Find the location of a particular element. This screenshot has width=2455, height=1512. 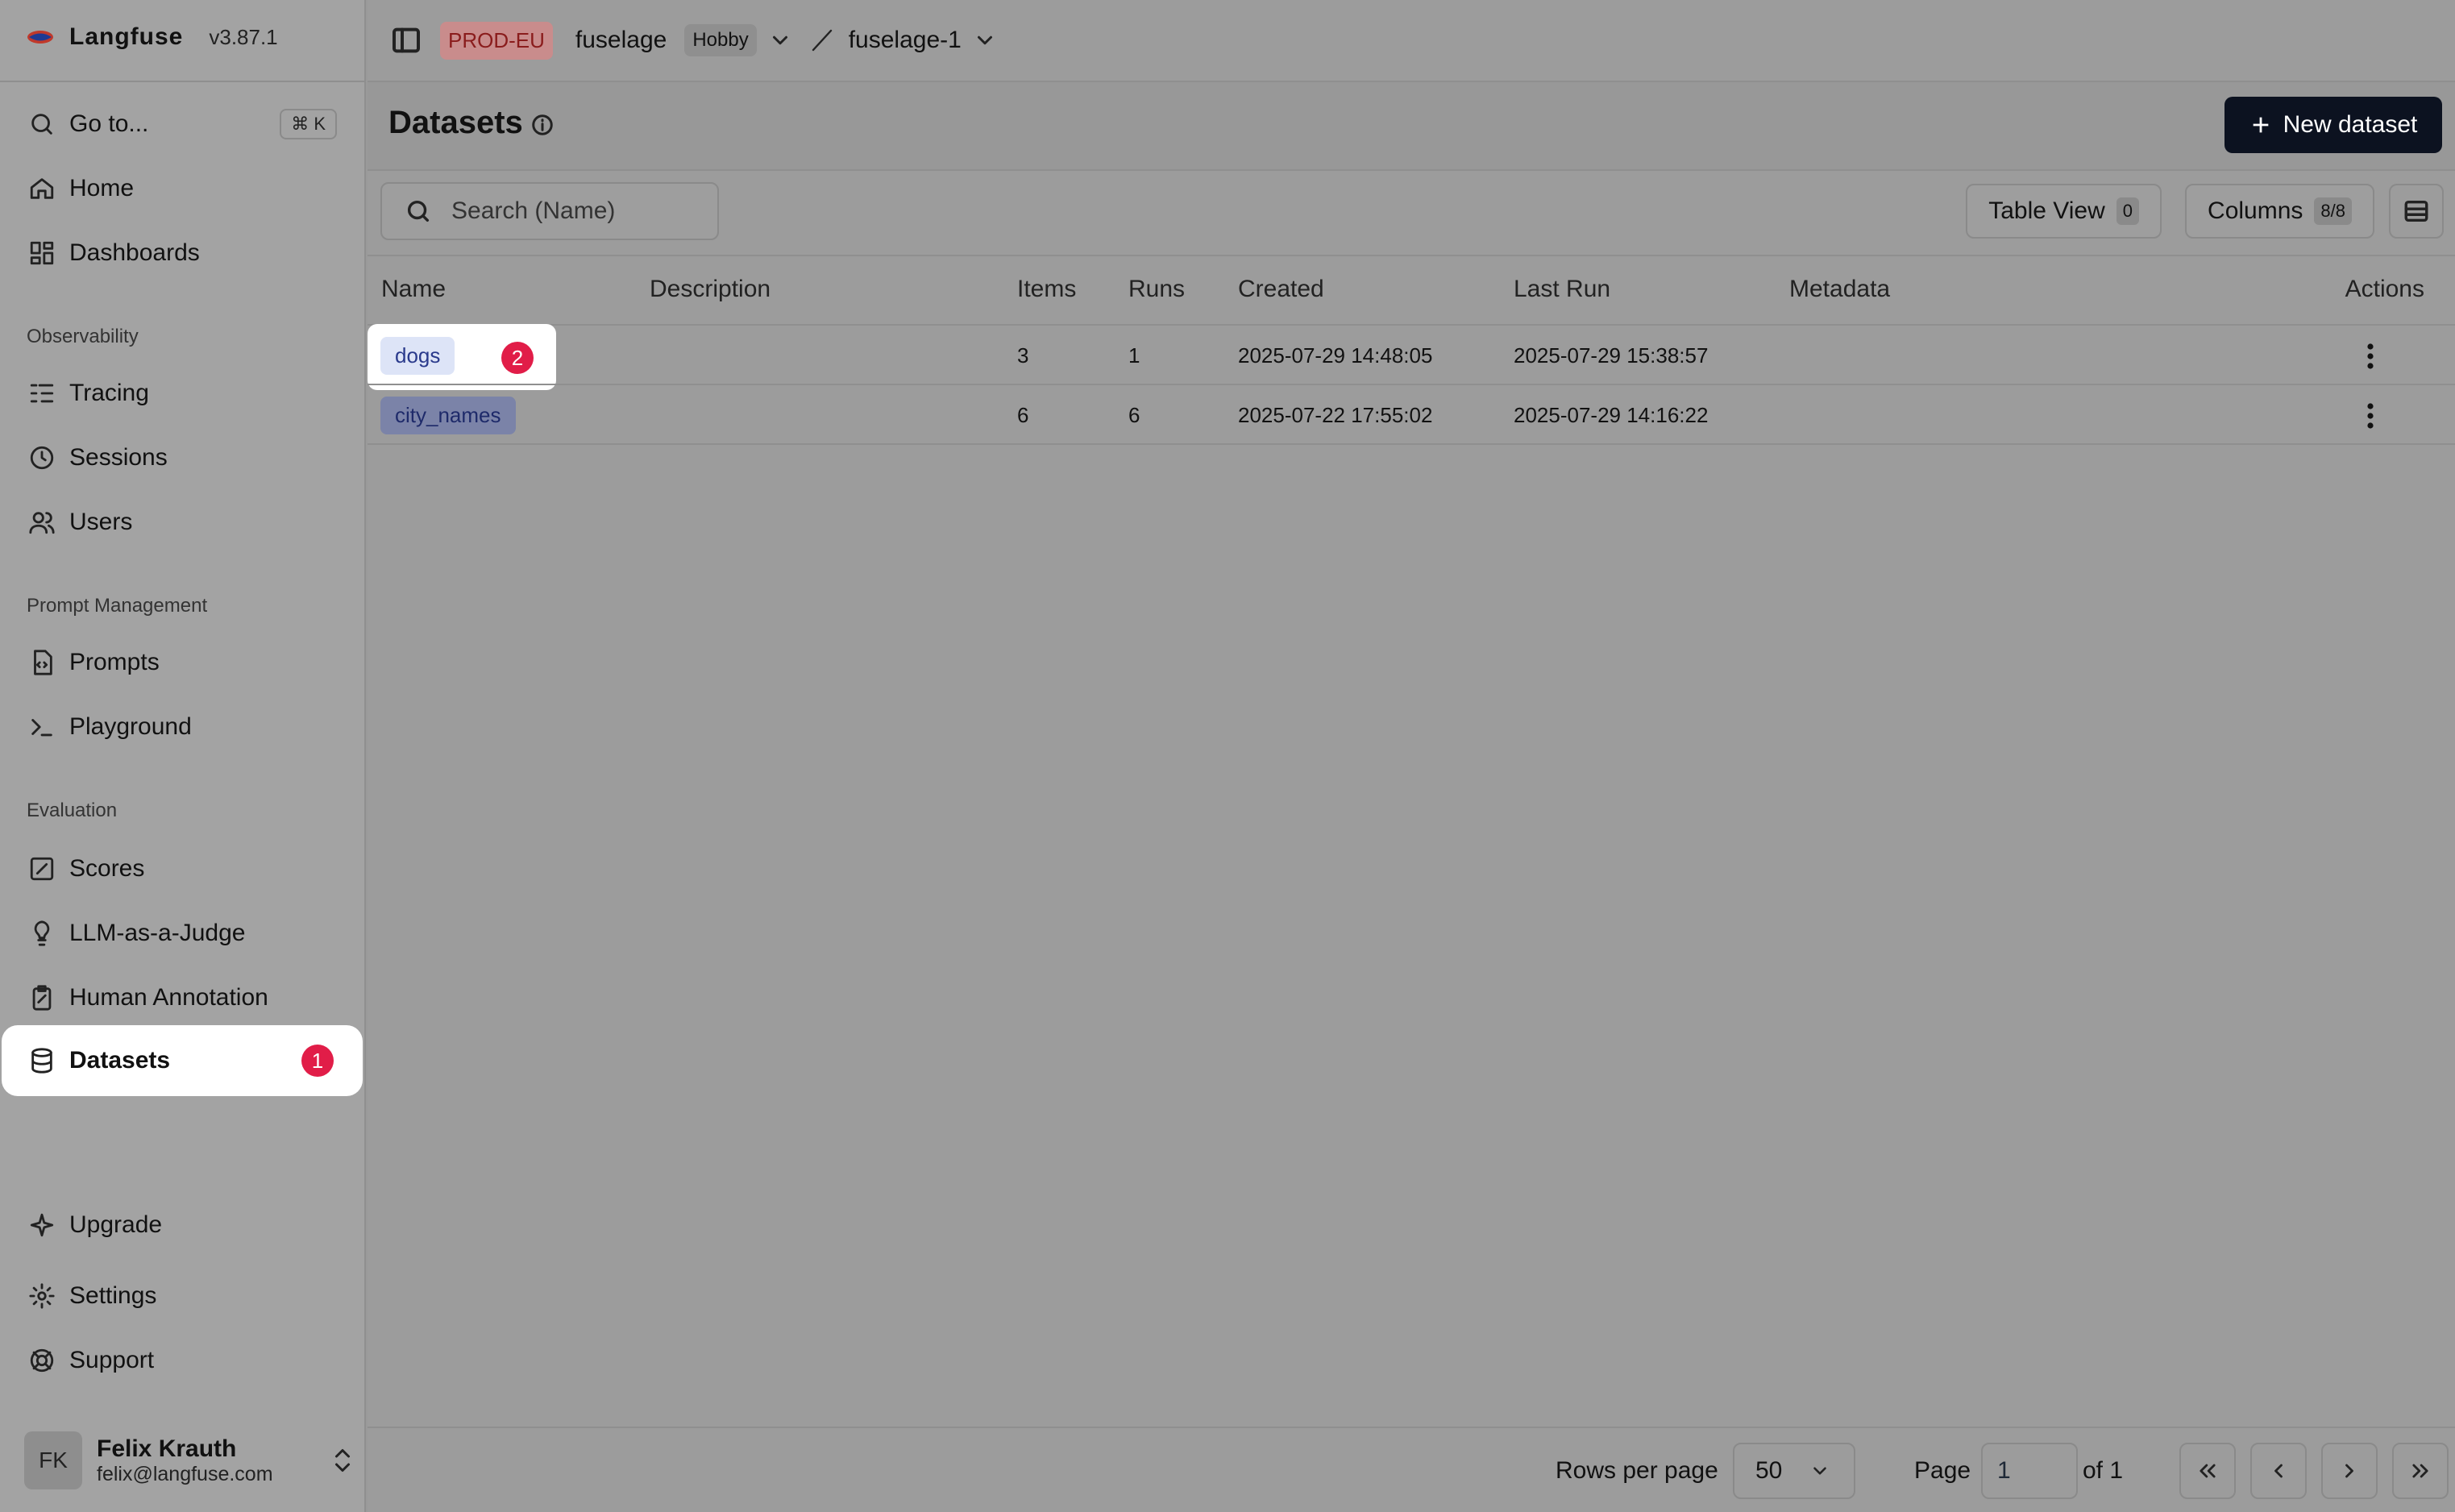

percent-square-icon is located at coordinates (41, 868).